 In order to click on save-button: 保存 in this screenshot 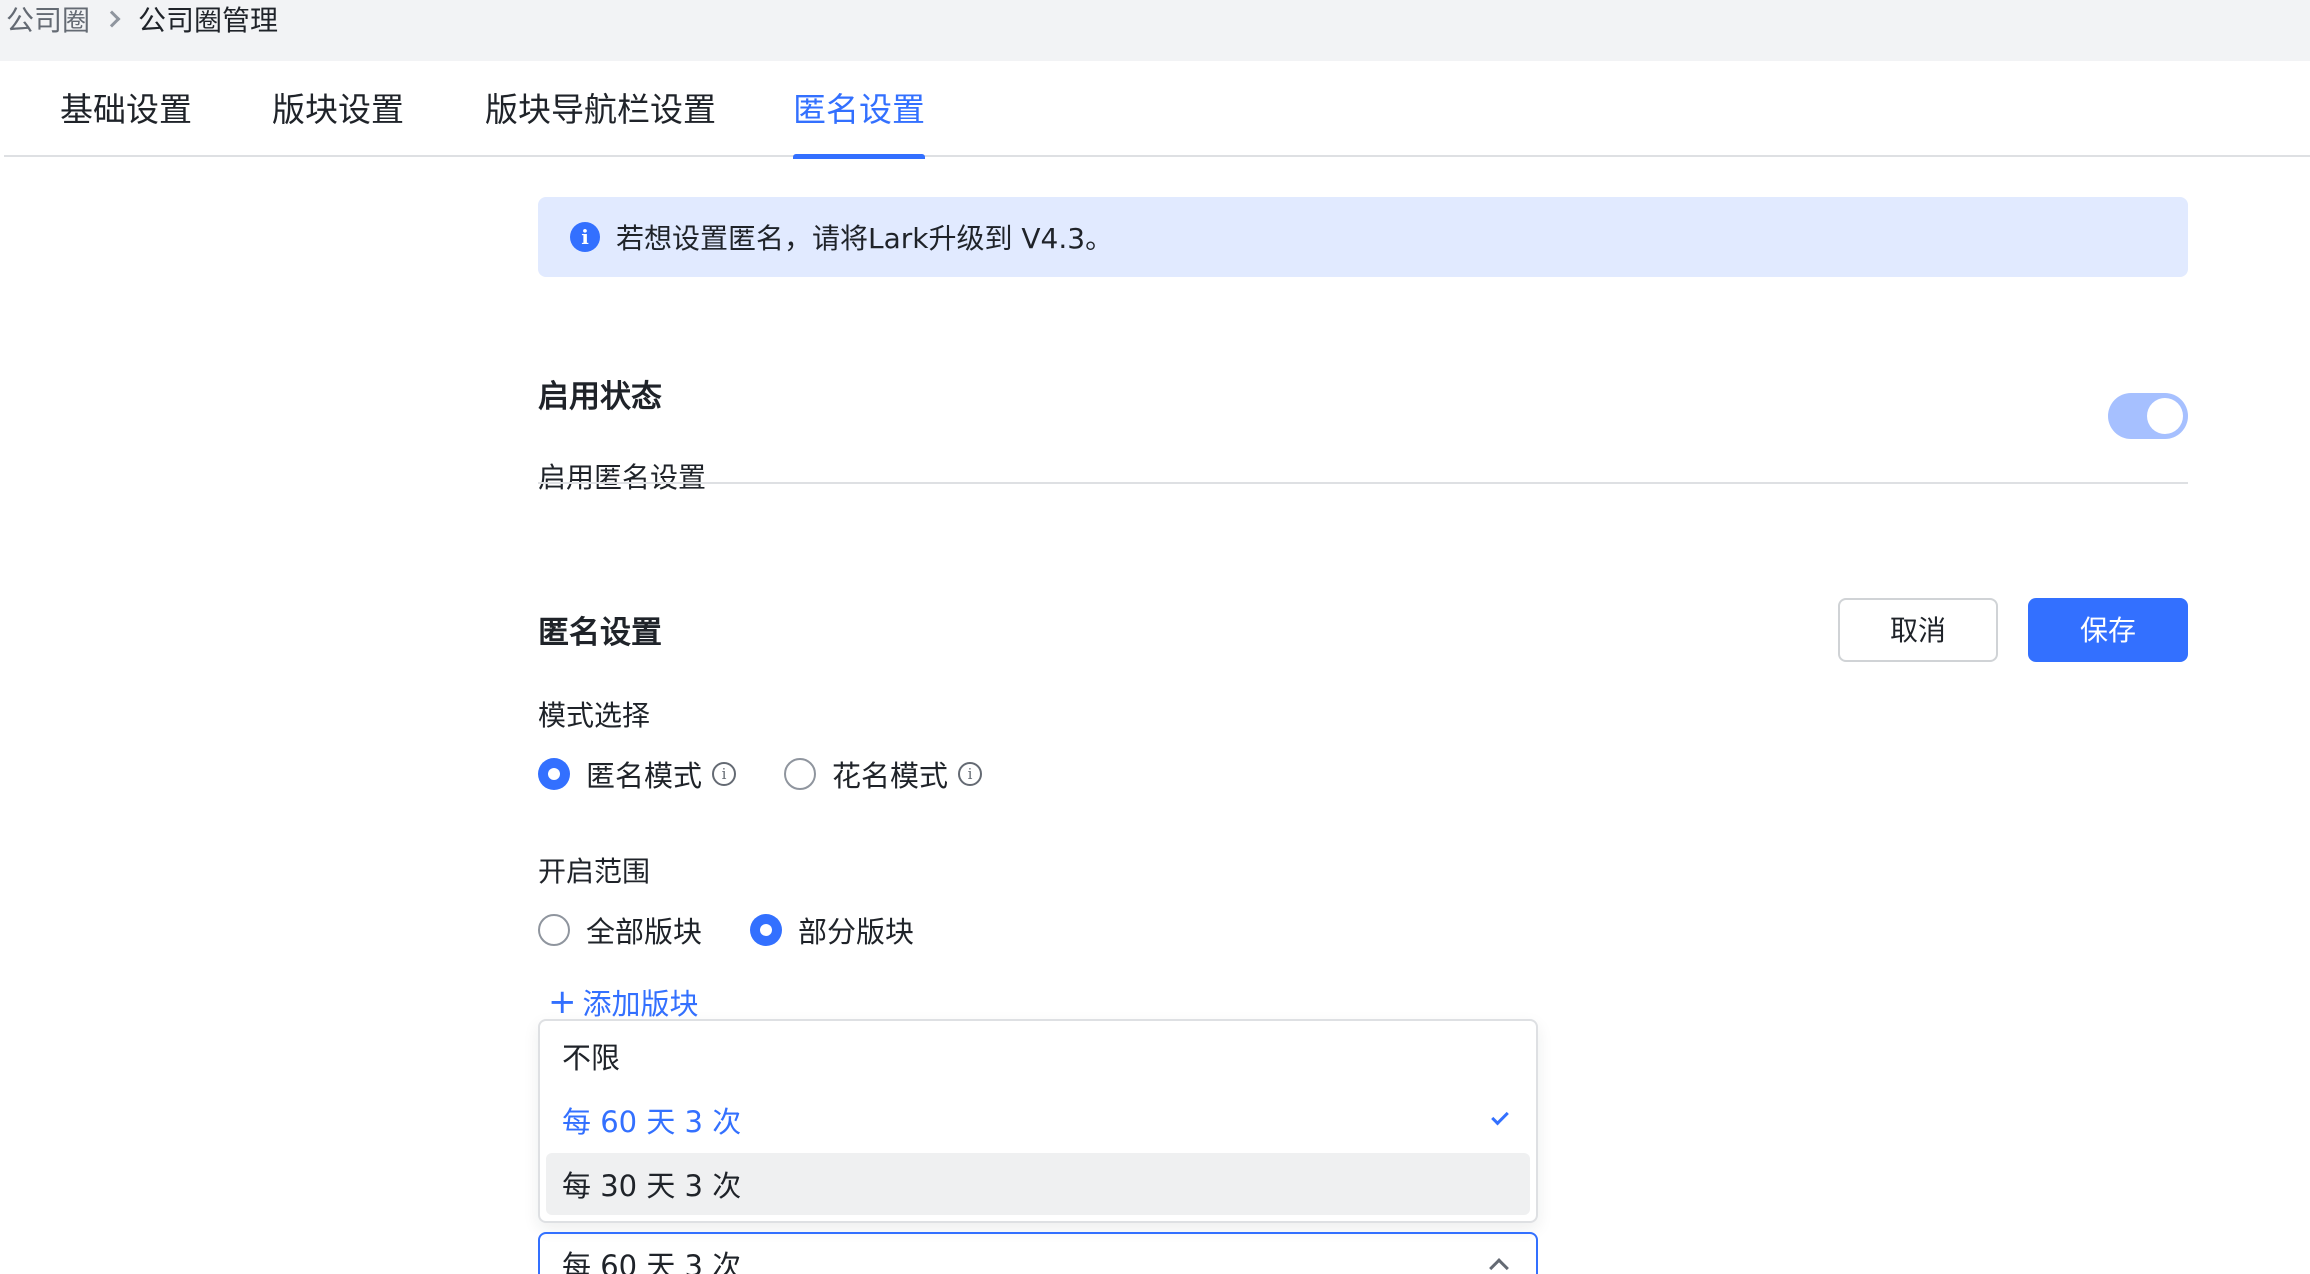, I will do `click(2108, 630)`.